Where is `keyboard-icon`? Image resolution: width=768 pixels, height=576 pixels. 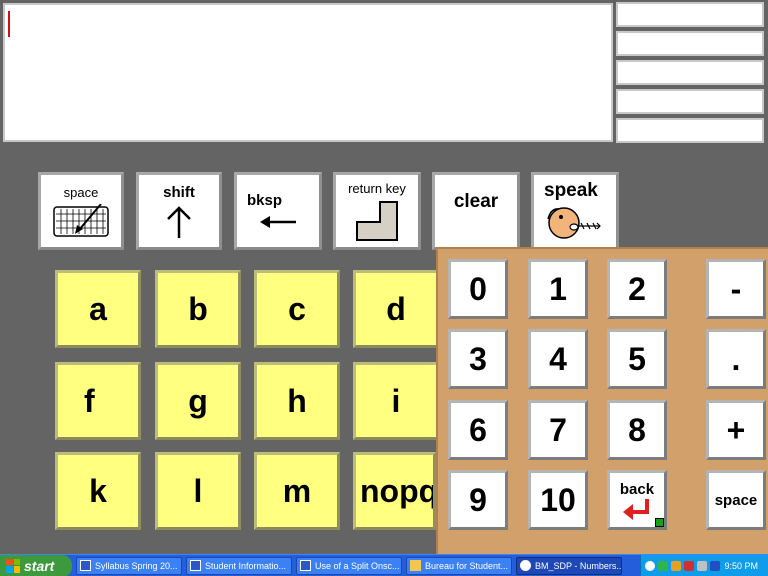
keyboard-icon is located at coordinates (81, 220).